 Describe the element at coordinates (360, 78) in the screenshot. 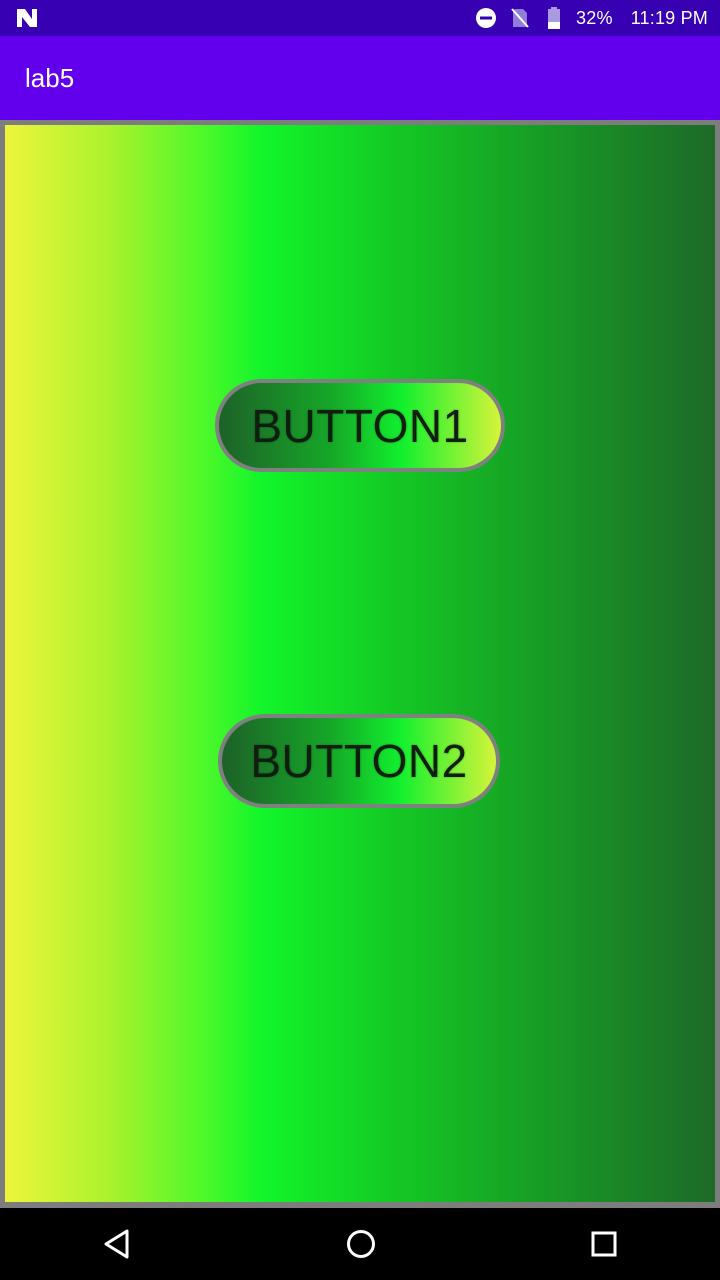

I see `app-bar: lab5` at that location.